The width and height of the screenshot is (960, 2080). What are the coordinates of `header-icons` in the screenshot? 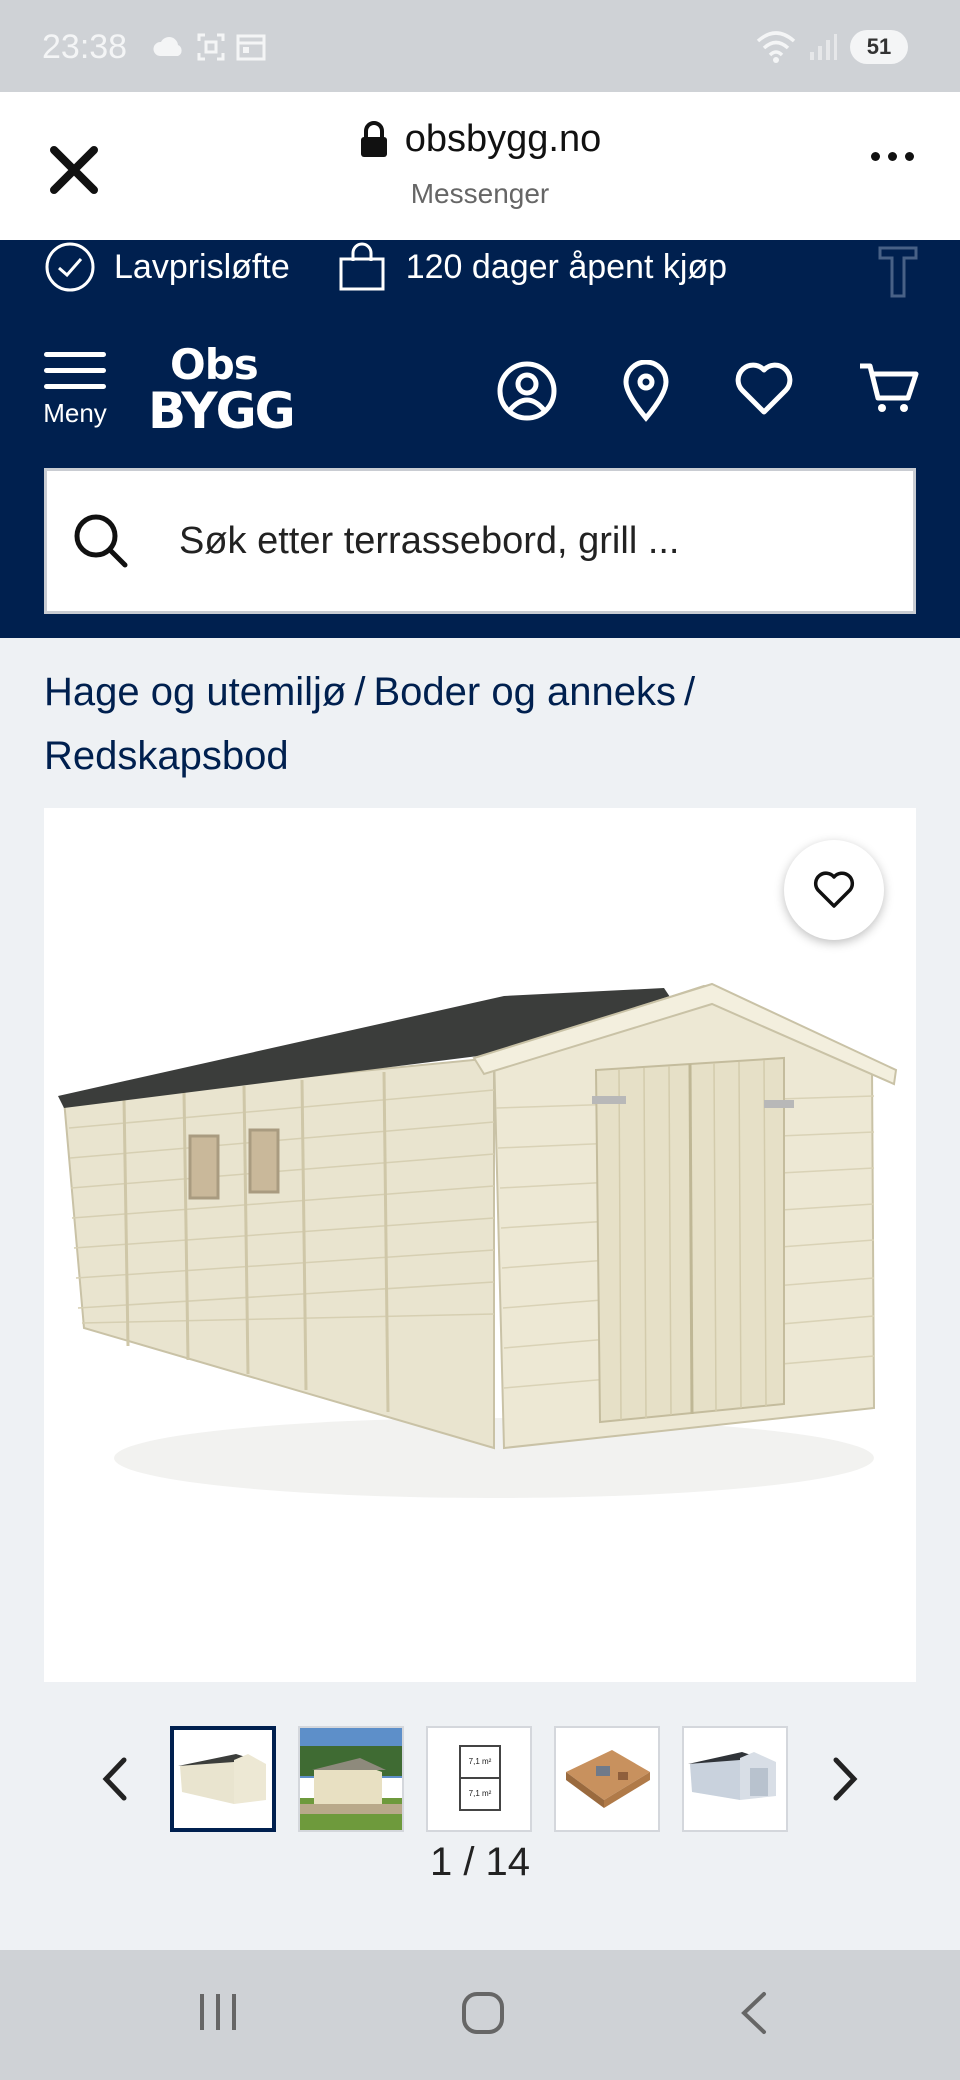 It's located at (708, 391).